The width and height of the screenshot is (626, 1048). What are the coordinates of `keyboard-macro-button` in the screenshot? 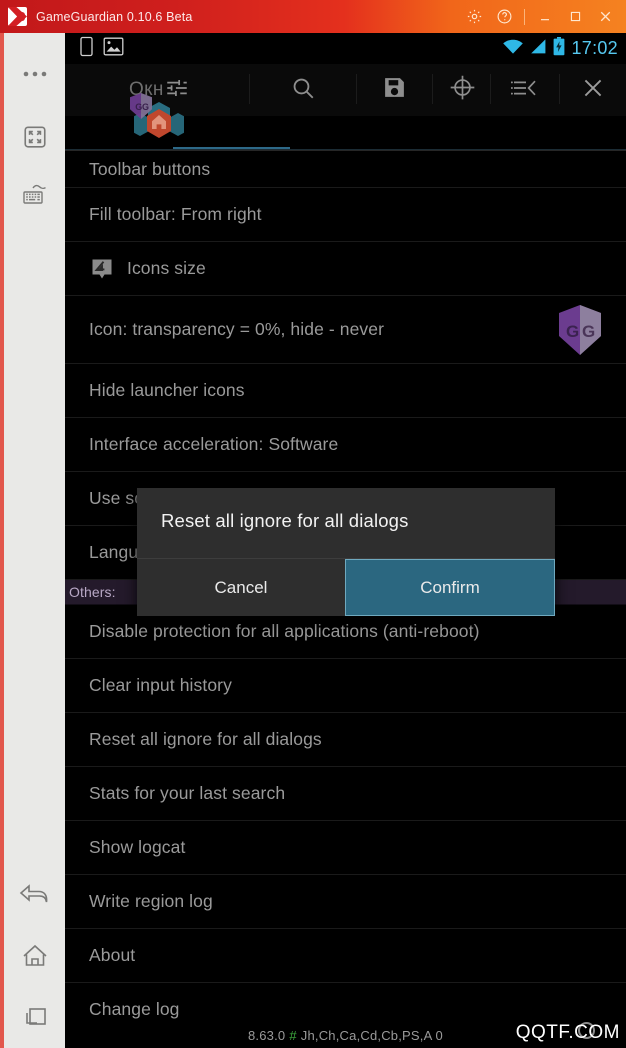 It's located at (34, 195).